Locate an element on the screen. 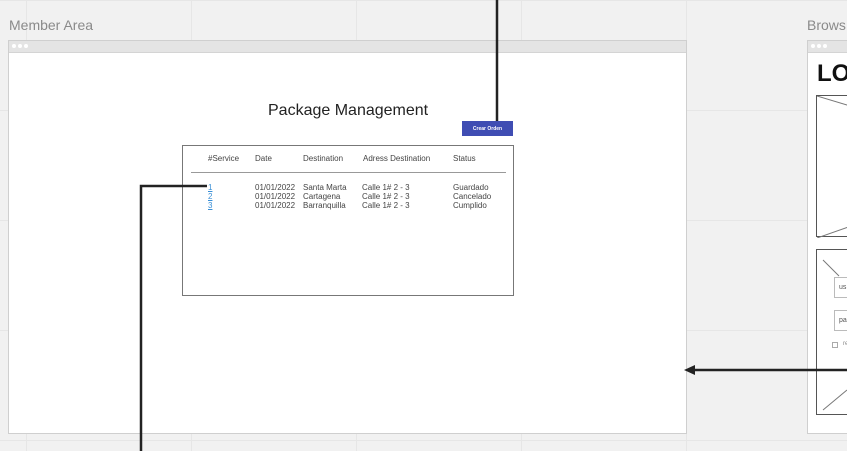 This screenshot has height=451, width=847. page-title: Package Management is located at coordinates (348, 110).